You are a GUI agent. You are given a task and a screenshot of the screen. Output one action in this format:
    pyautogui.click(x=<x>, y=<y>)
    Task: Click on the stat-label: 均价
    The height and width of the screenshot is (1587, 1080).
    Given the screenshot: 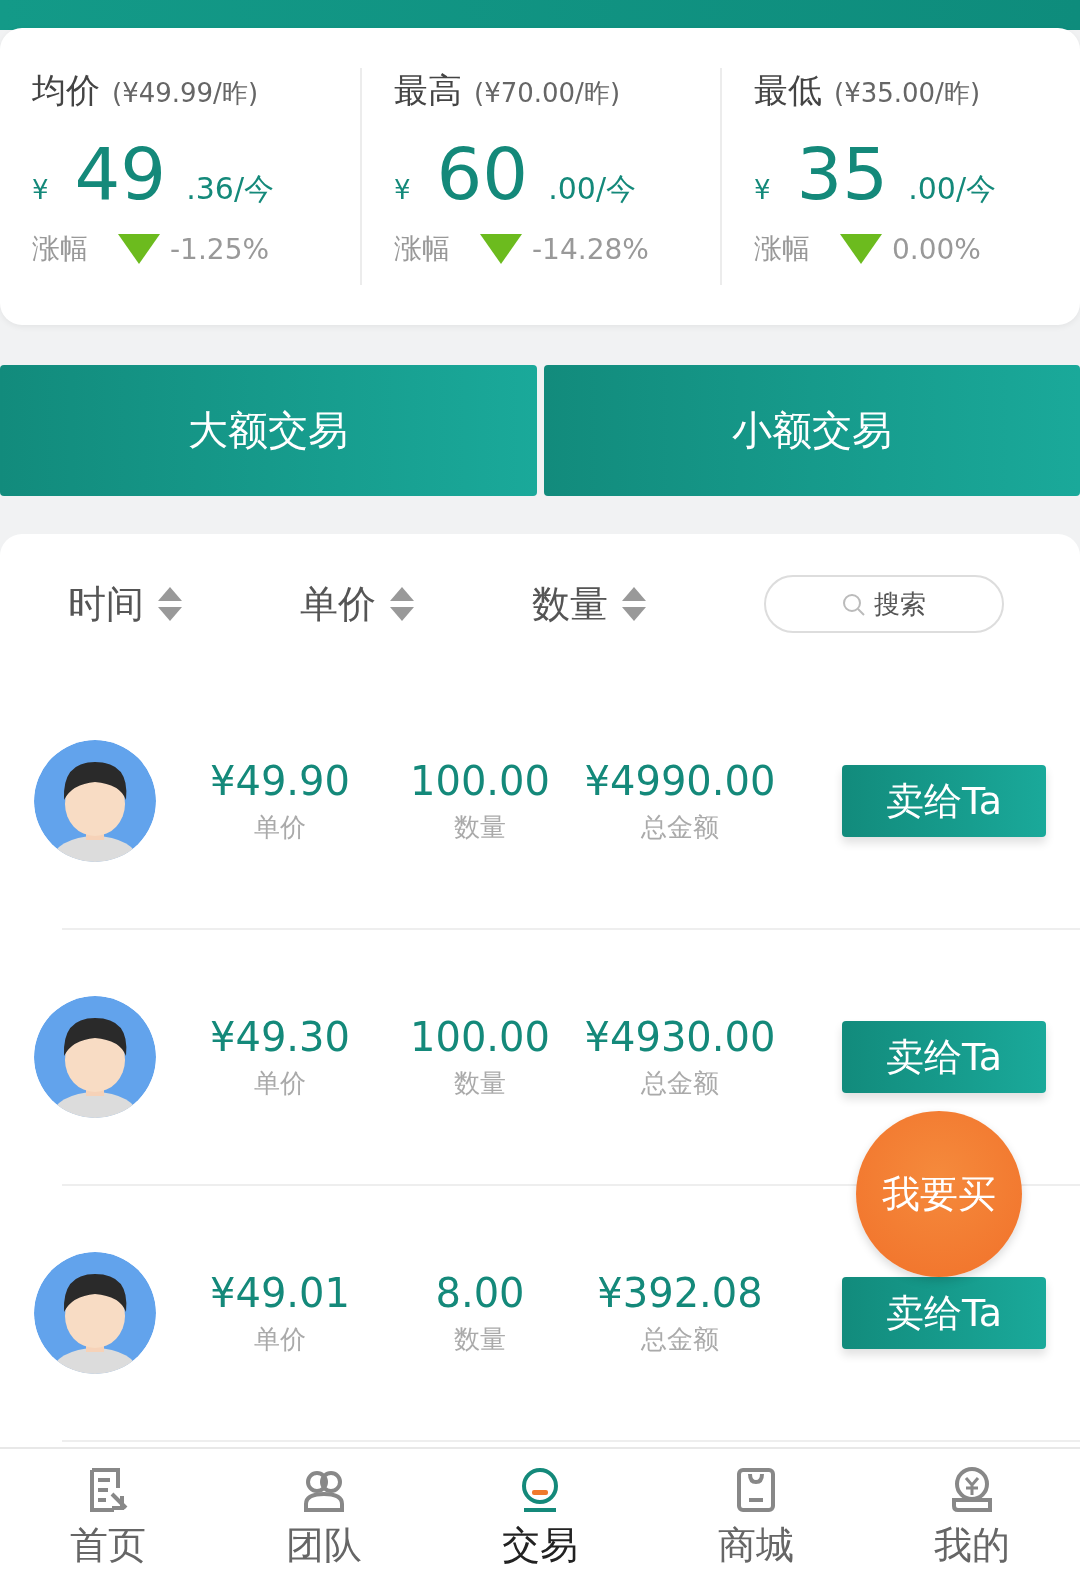 What is the action you would take?
    pyautogui.click(x=66, y=90)
    